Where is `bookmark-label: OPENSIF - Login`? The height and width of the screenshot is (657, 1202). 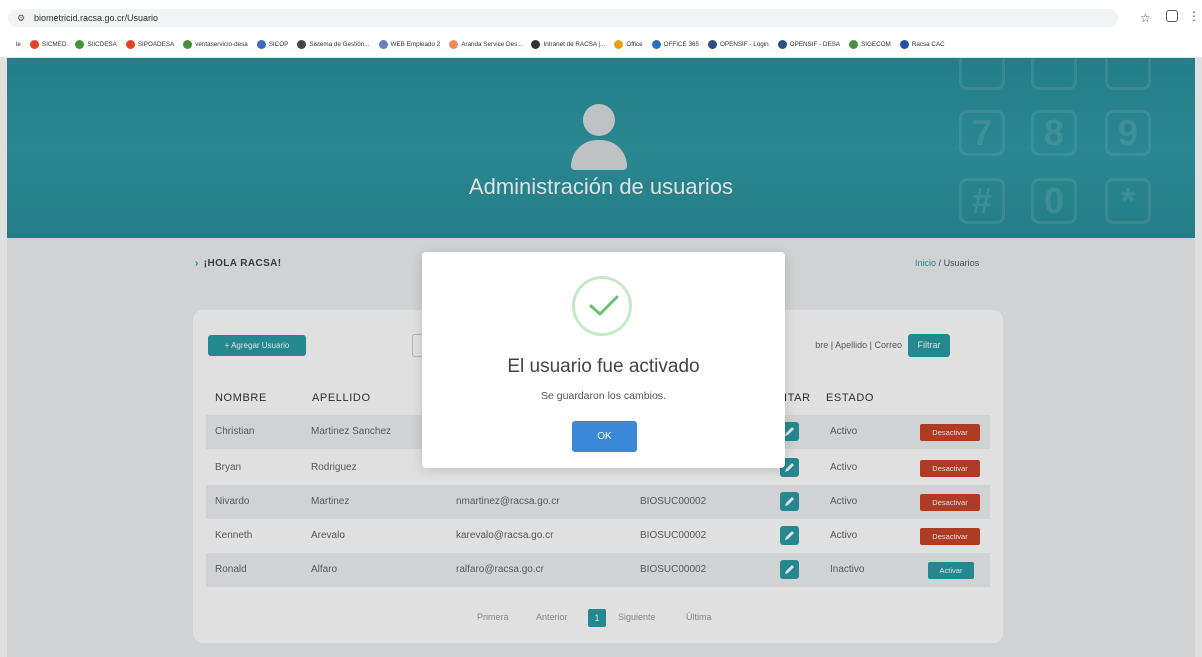
bookmark-label: OPENSIF - Login is located at coordinates (744, 44).